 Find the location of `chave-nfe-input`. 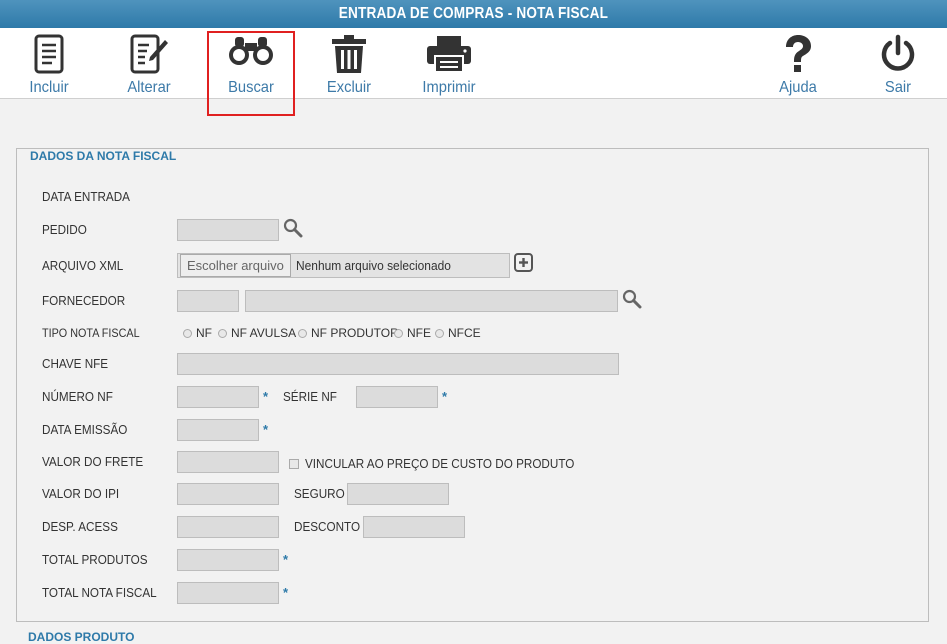

chave-nfe-input is located at coordinates (398, 364).